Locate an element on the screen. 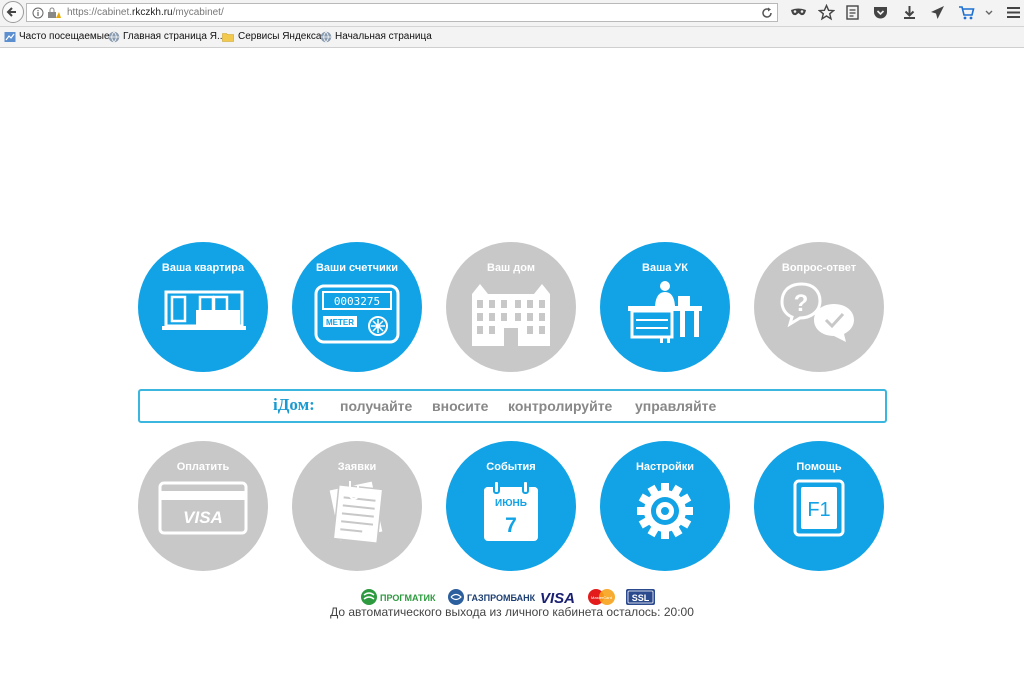 The height and width of the screenshot is (697, 1024). tile-help: Помощь F1 is located at coordinates (819, 506).